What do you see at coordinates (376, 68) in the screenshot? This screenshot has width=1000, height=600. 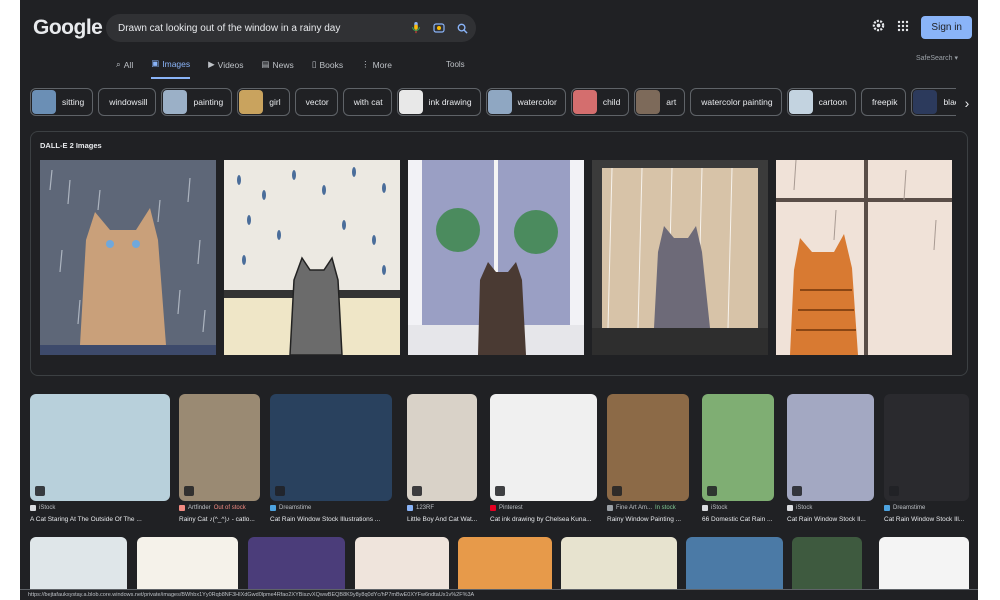 I see `tab-more: ⋮ More` at bounding box center [376, 68].